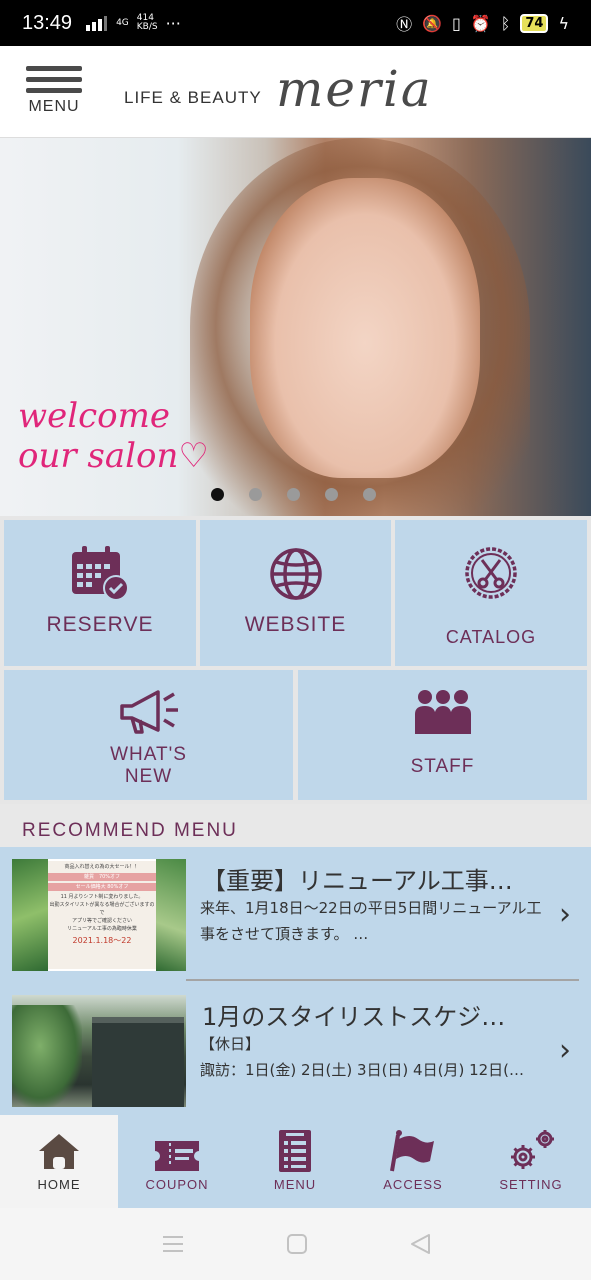 The image size is (591, 1280). I want to click on alarm-icon: ⏰, so click(480, 23).